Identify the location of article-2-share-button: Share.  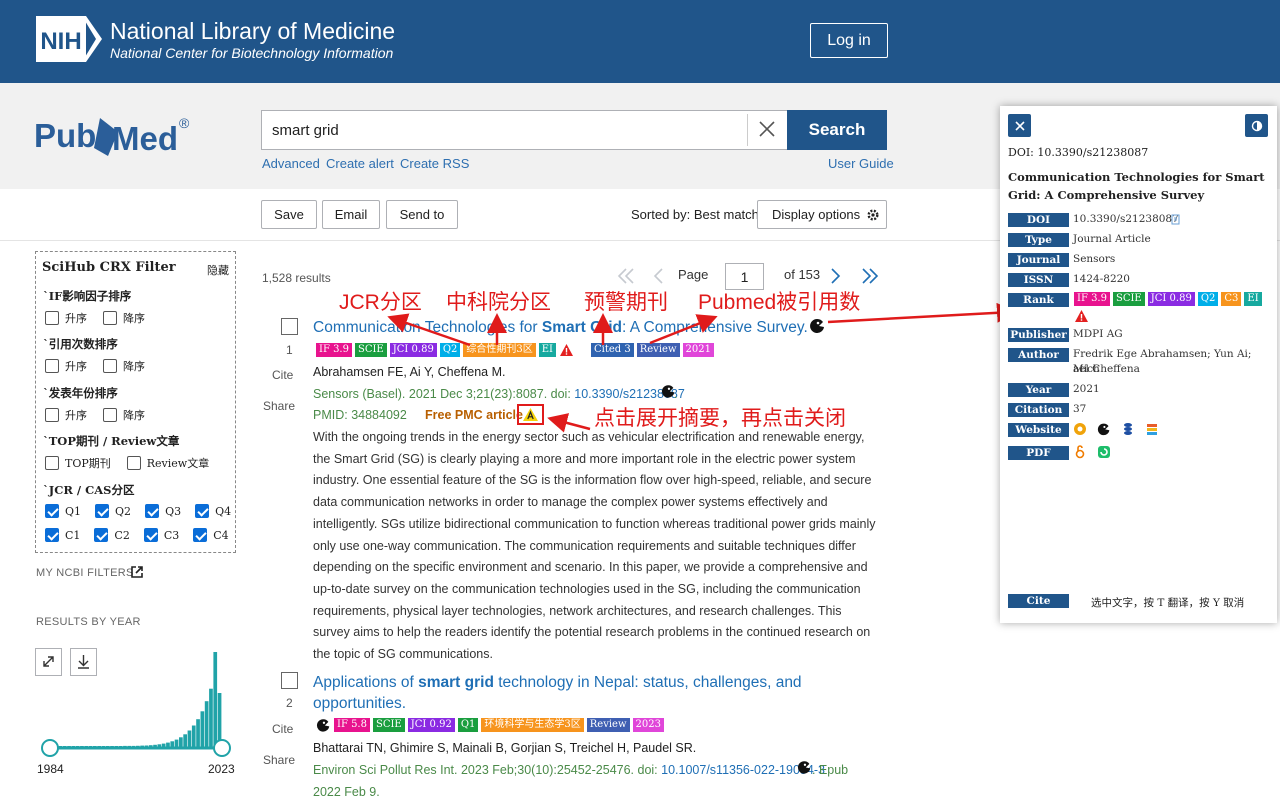
(279, 760).